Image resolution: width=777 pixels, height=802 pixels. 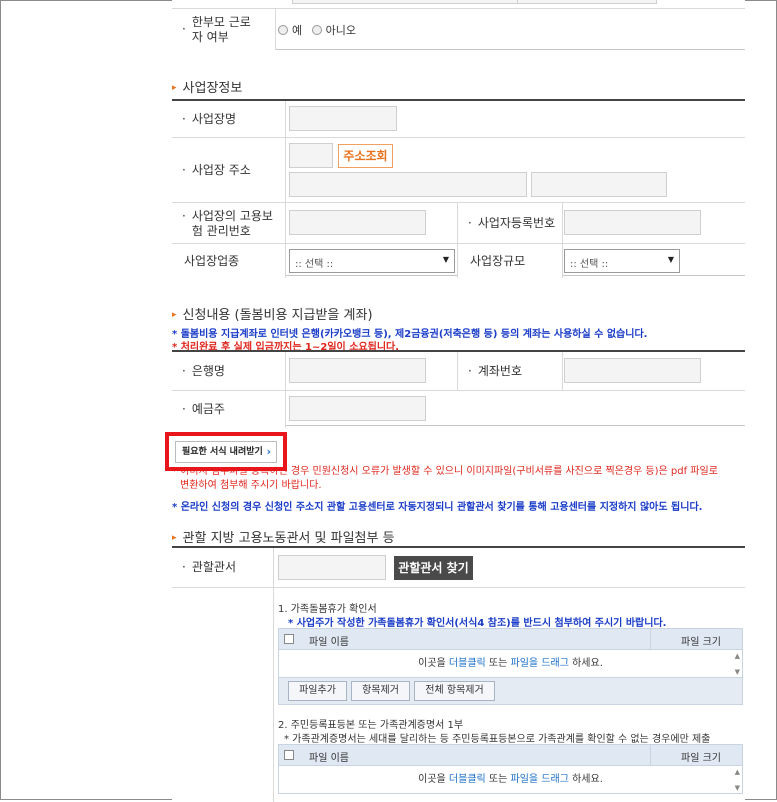 What do you see at coordinates (701, 642) in the screenshot?
I see `attachment-1-col-size: 파일 크기` at bounding box center [701, 642].